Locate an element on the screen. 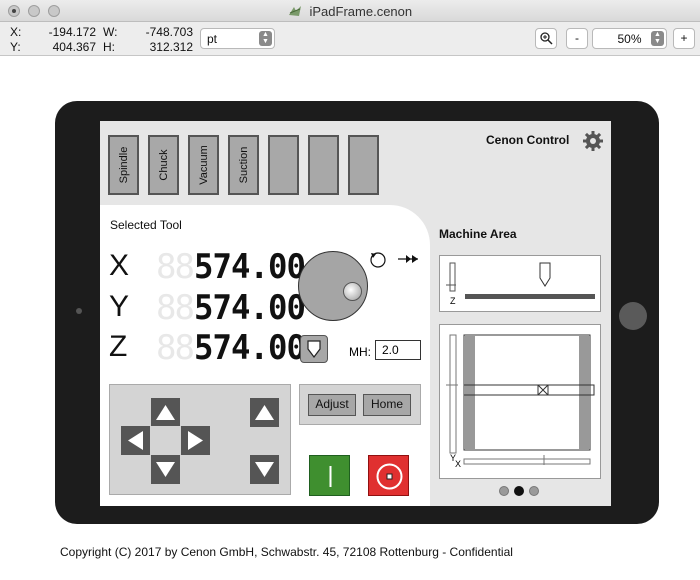 This screenshot has height=580, width=700. axis-x-ghost-digits: 88 is located at coordinates (175, 267).